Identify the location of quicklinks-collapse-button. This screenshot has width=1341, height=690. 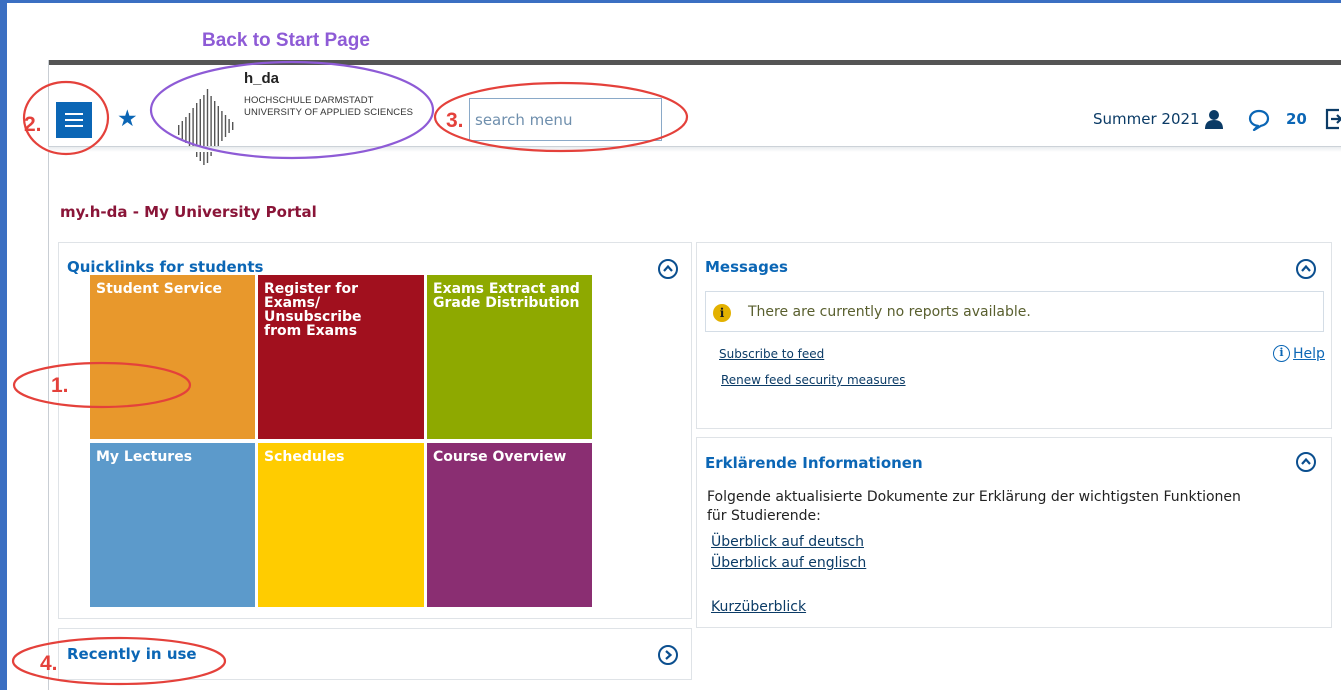
(668, 269).